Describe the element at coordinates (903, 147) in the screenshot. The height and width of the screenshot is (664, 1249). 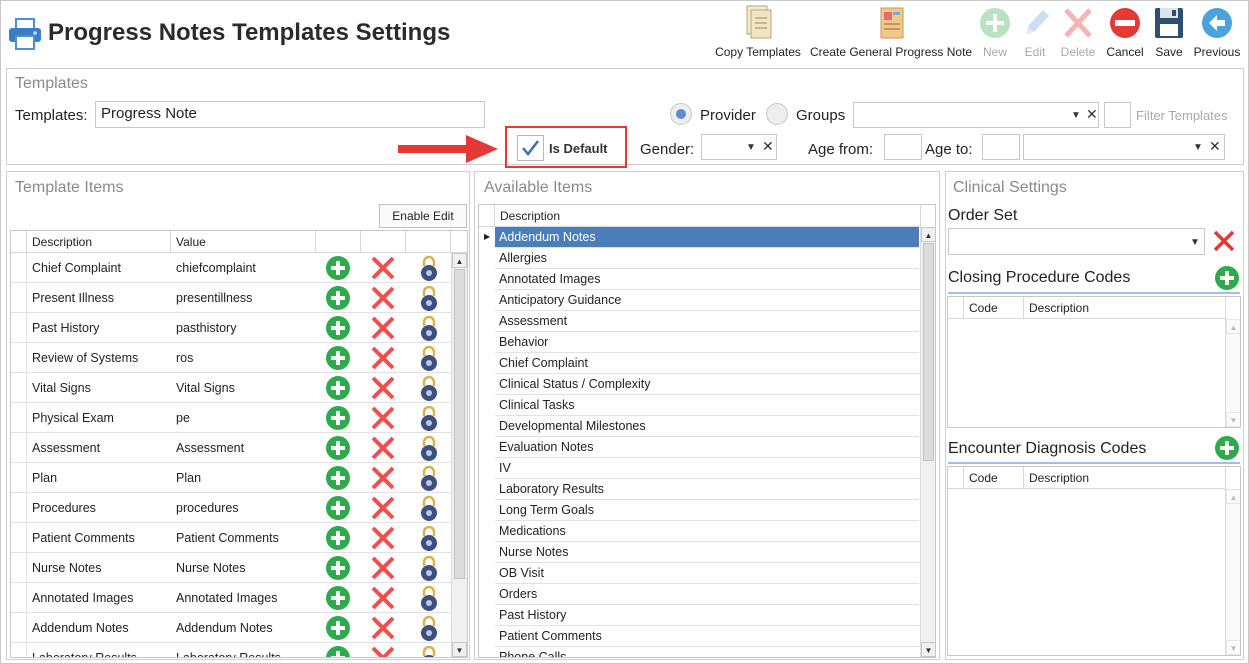
I see `age-from-input` at that location.